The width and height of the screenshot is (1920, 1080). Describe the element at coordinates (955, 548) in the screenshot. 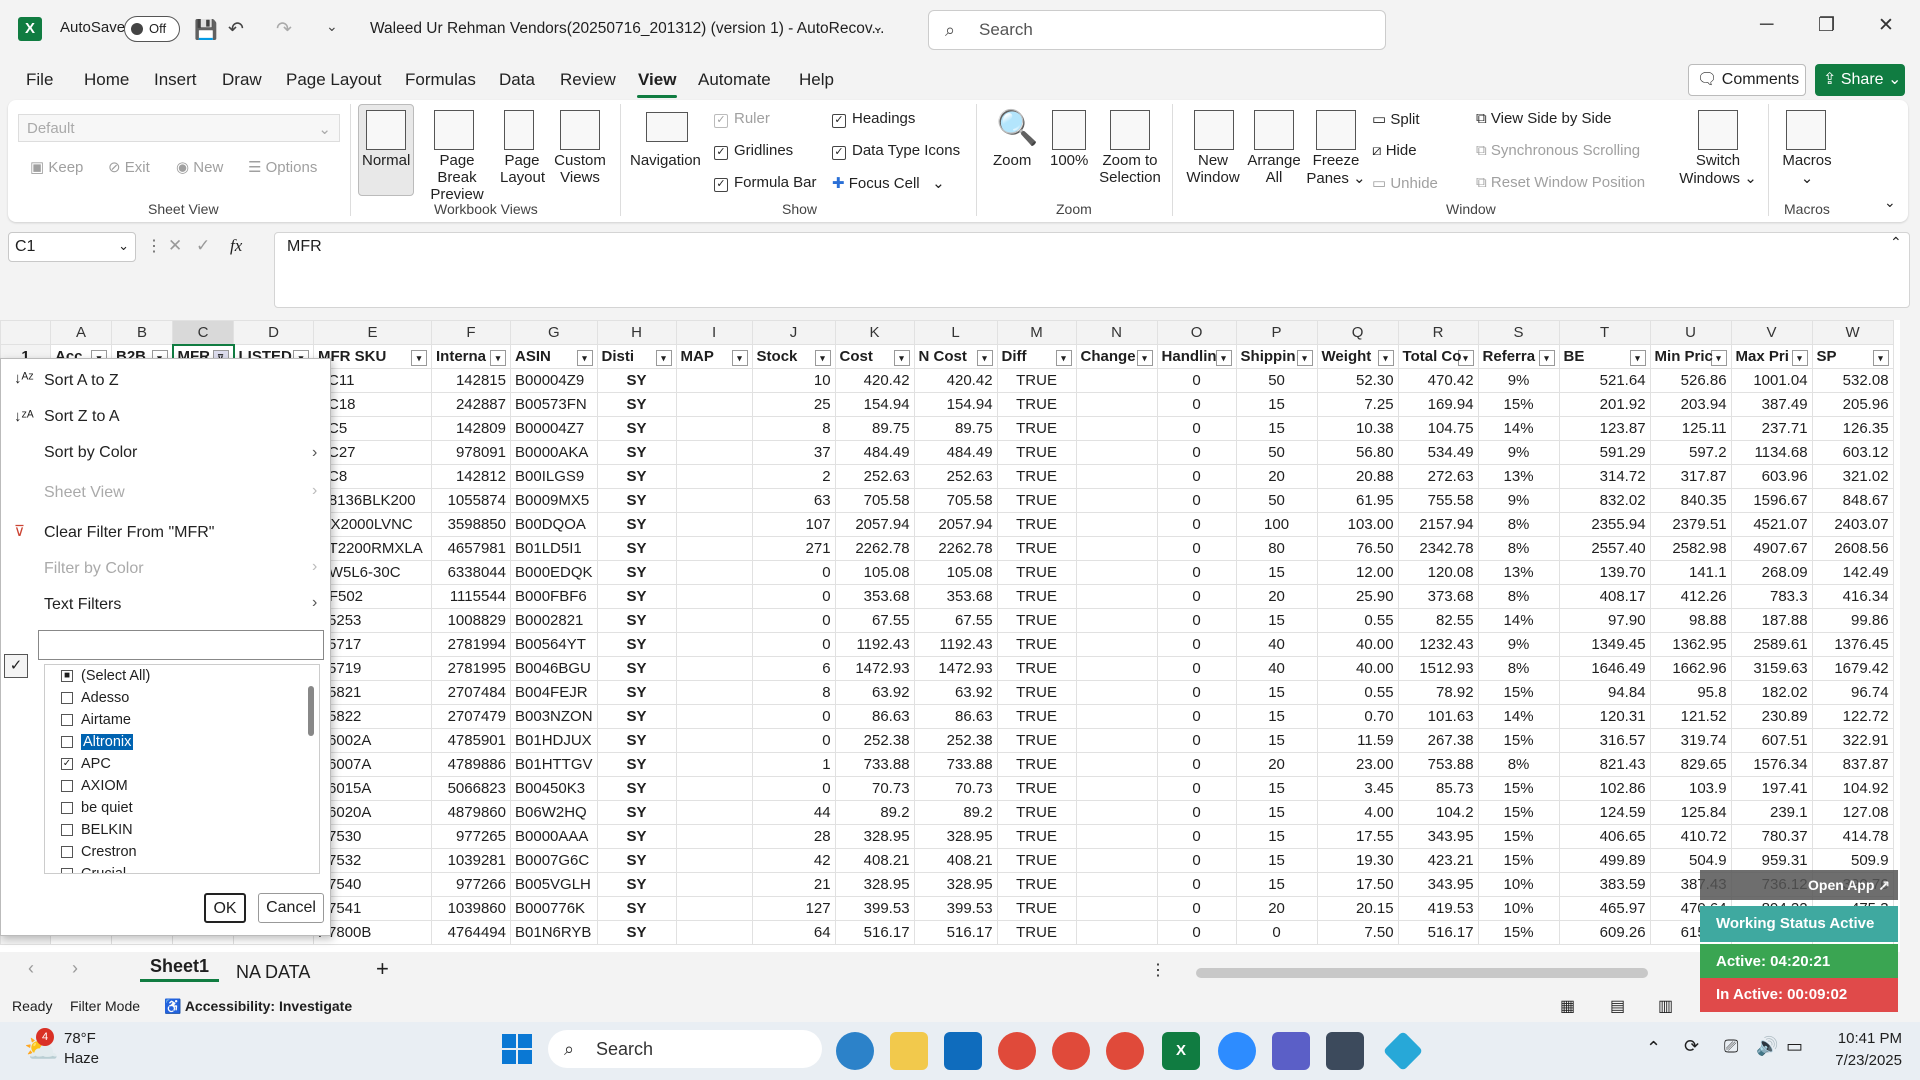

I see `cell: 2262.78` at that location.